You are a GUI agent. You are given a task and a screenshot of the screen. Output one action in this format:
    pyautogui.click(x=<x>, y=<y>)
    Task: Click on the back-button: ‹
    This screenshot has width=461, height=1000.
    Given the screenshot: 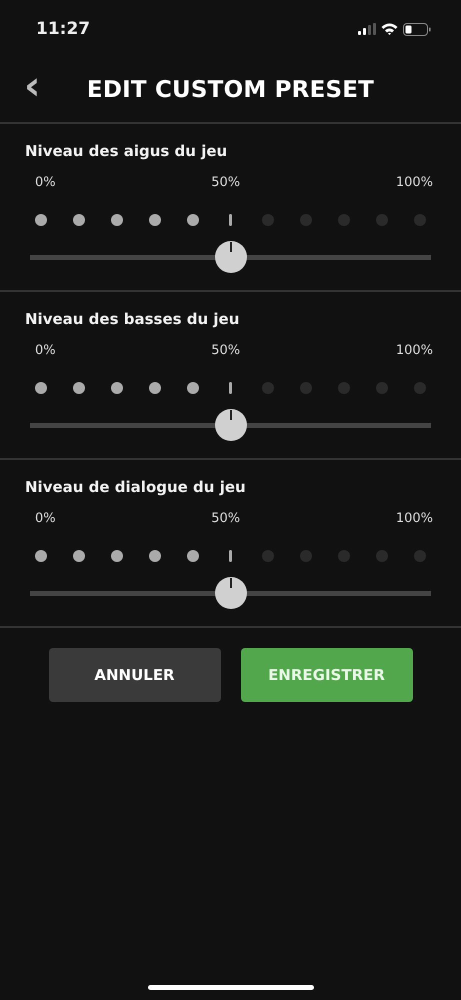 What is the action you would take?
    pyautogui.click(x=32, y=86)
    